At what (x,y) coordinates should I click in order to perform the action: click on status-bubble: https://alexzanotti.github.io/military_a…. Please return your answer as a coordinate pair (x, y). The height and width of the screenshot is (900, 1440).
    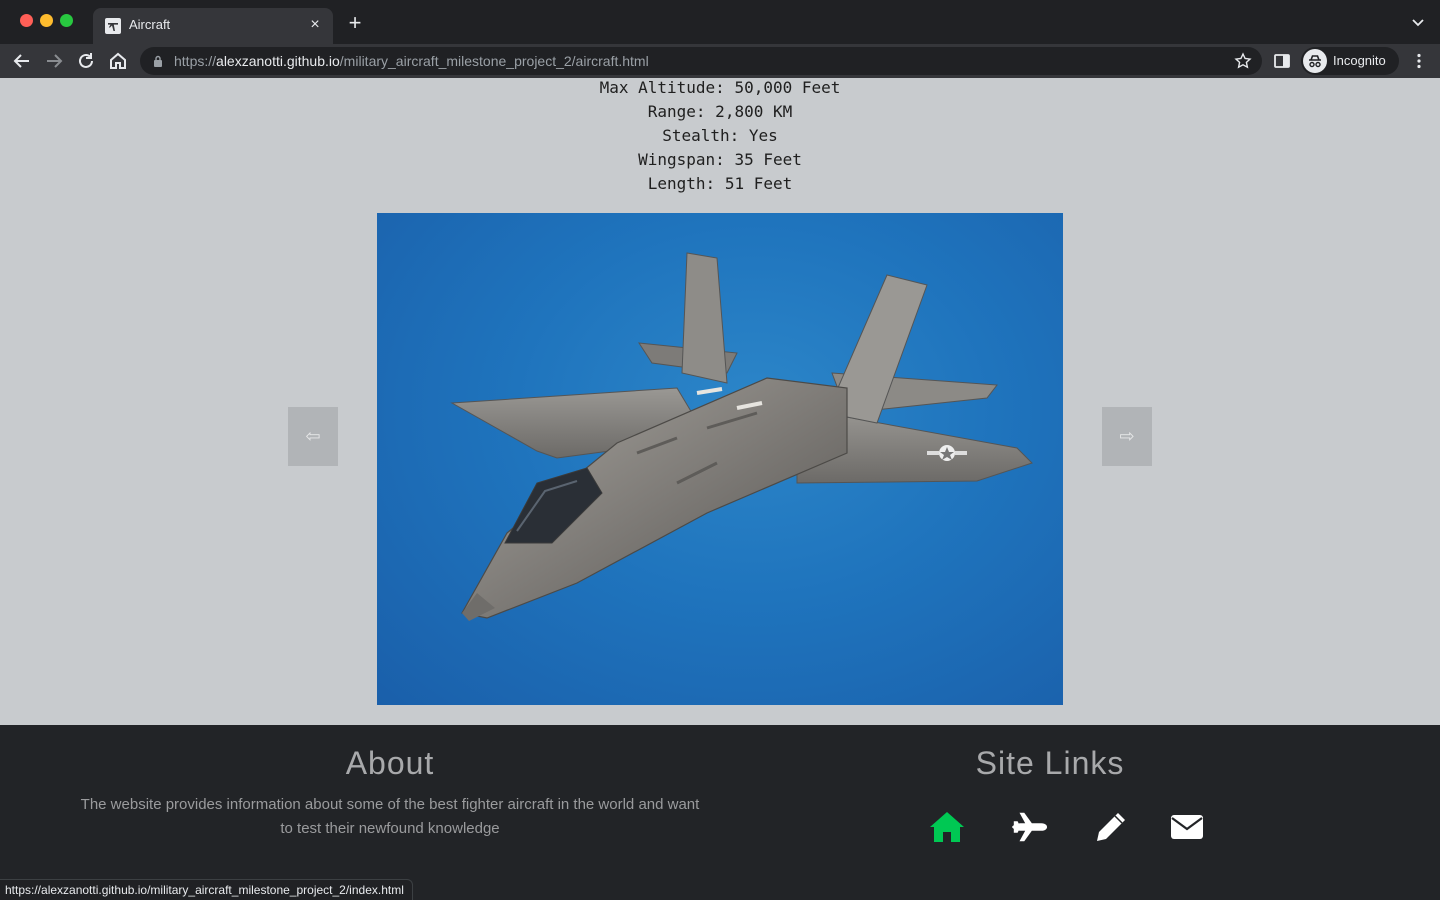
    Looking at the image, I should click on (206, 889).